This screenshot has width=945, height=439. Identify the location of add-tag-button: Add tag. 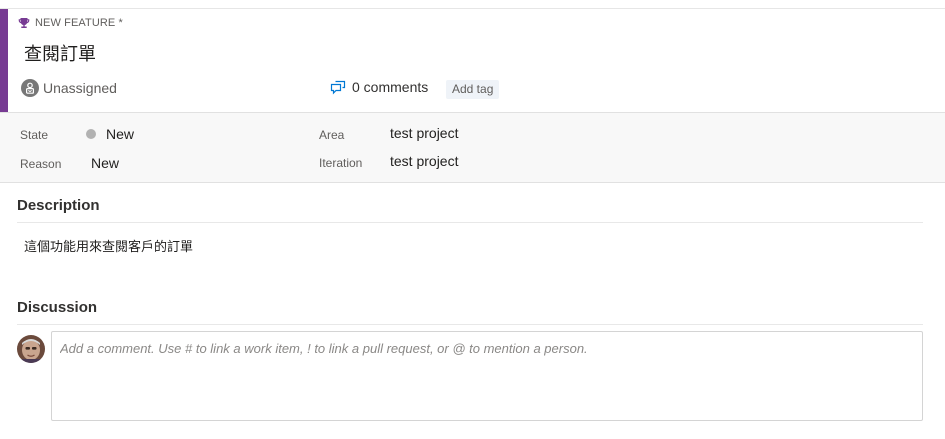
(473, 89).